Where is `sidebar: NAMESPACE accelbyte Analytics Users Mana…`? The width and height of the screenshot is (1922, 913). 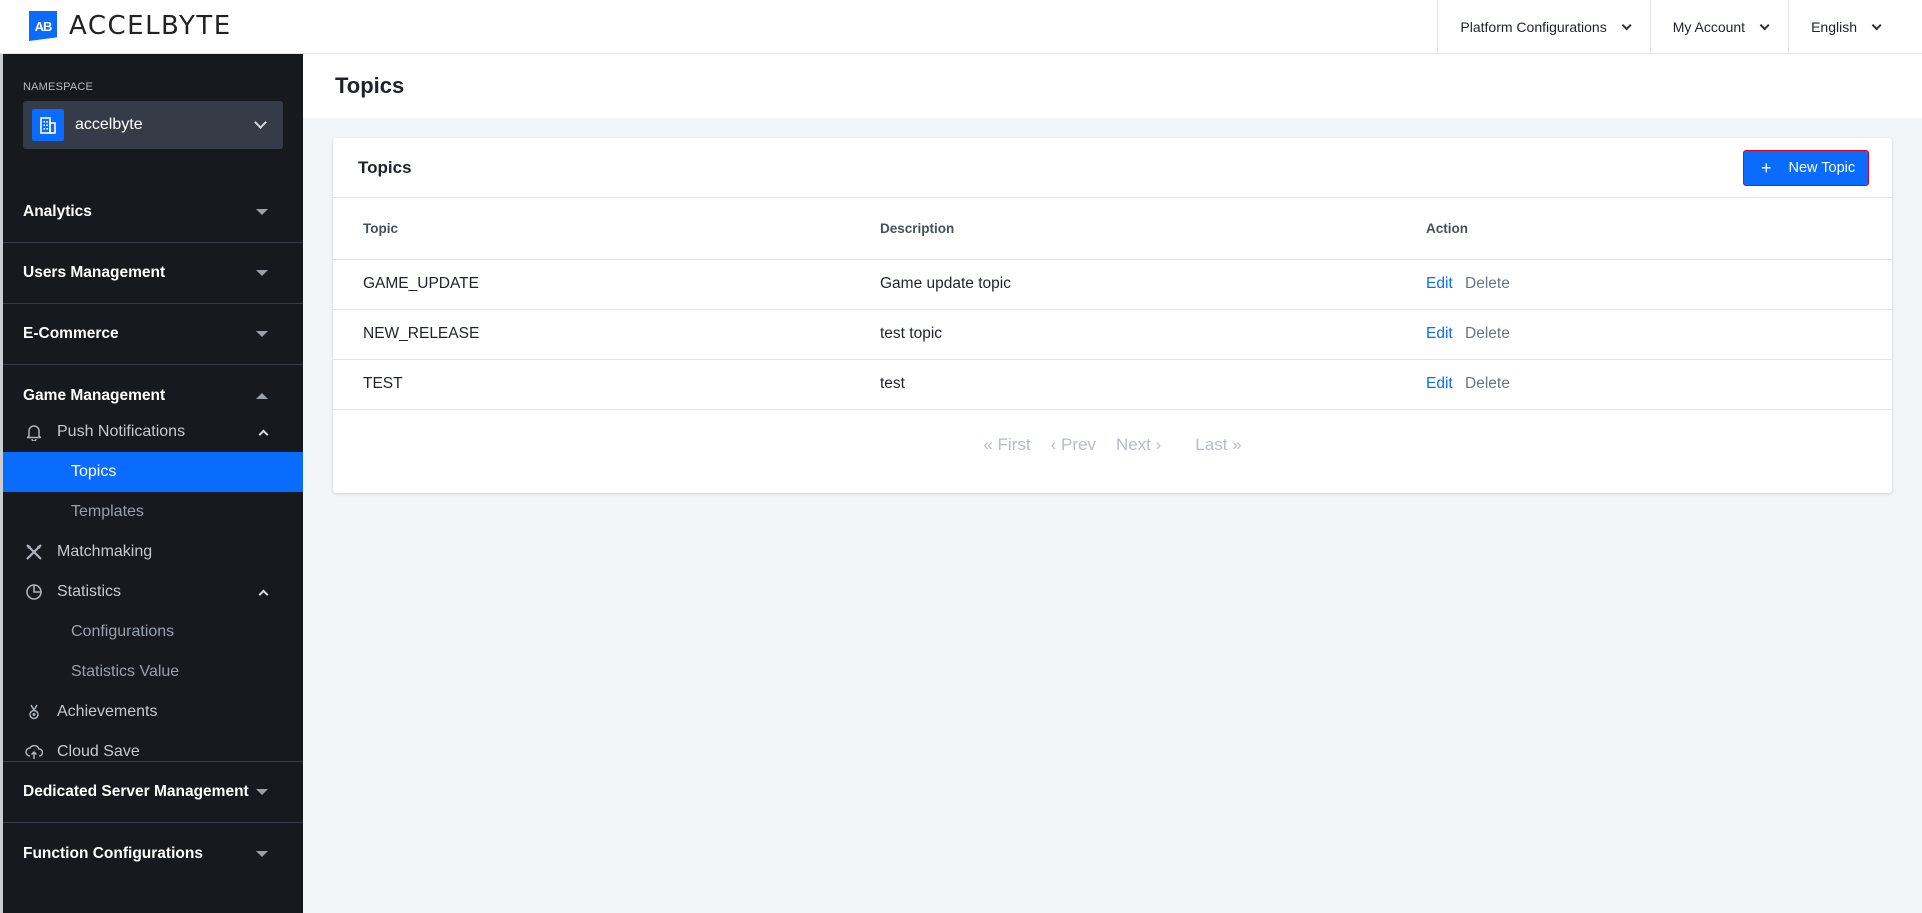 sidebar: NAMESPACE accelbyte Analytics Users Mana… is located at coordinates (153, 483).